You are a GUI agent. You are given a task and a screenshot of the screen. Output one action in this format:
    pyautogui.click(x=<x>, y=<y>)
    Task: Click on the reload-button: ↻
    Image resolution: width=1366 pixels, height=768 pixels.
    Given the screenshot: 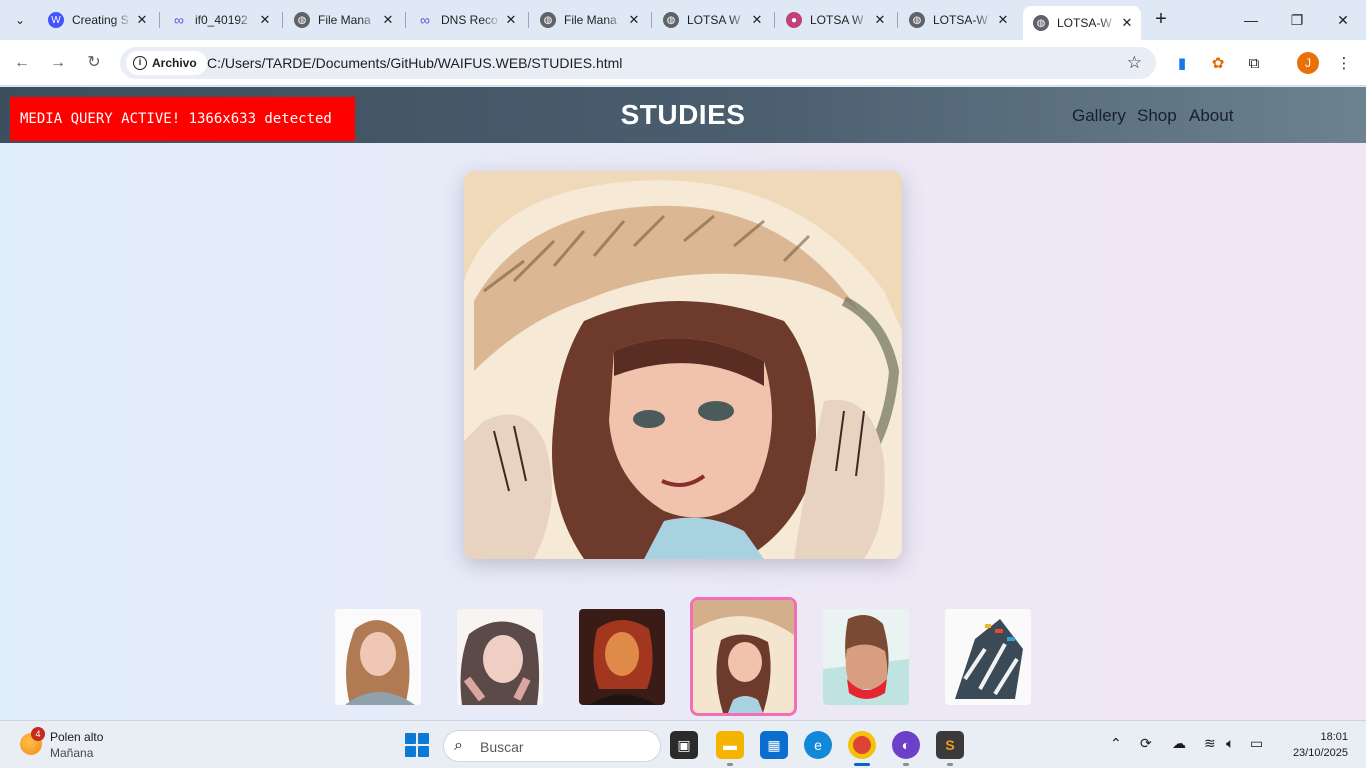 What is the action you would take?
    pyautogui.click(x=94, y=63)
    